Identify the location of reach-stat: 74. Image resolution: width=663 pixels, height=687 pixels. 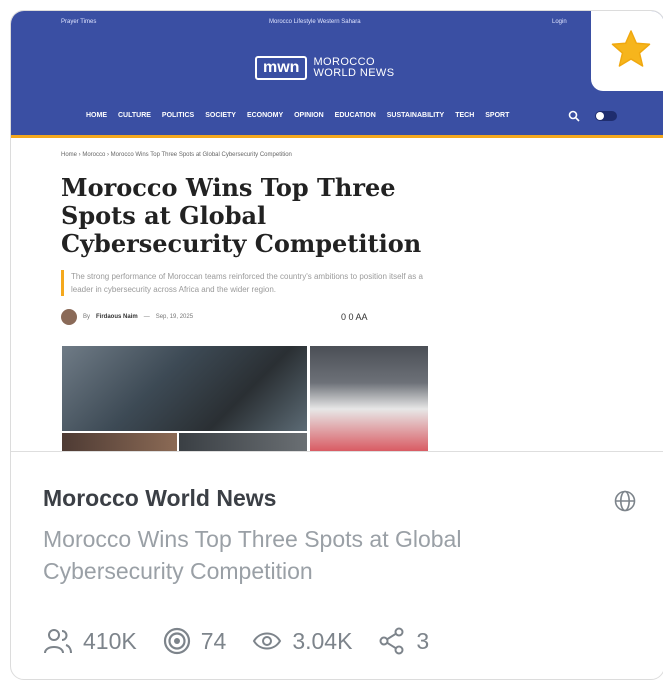
(195, 641).